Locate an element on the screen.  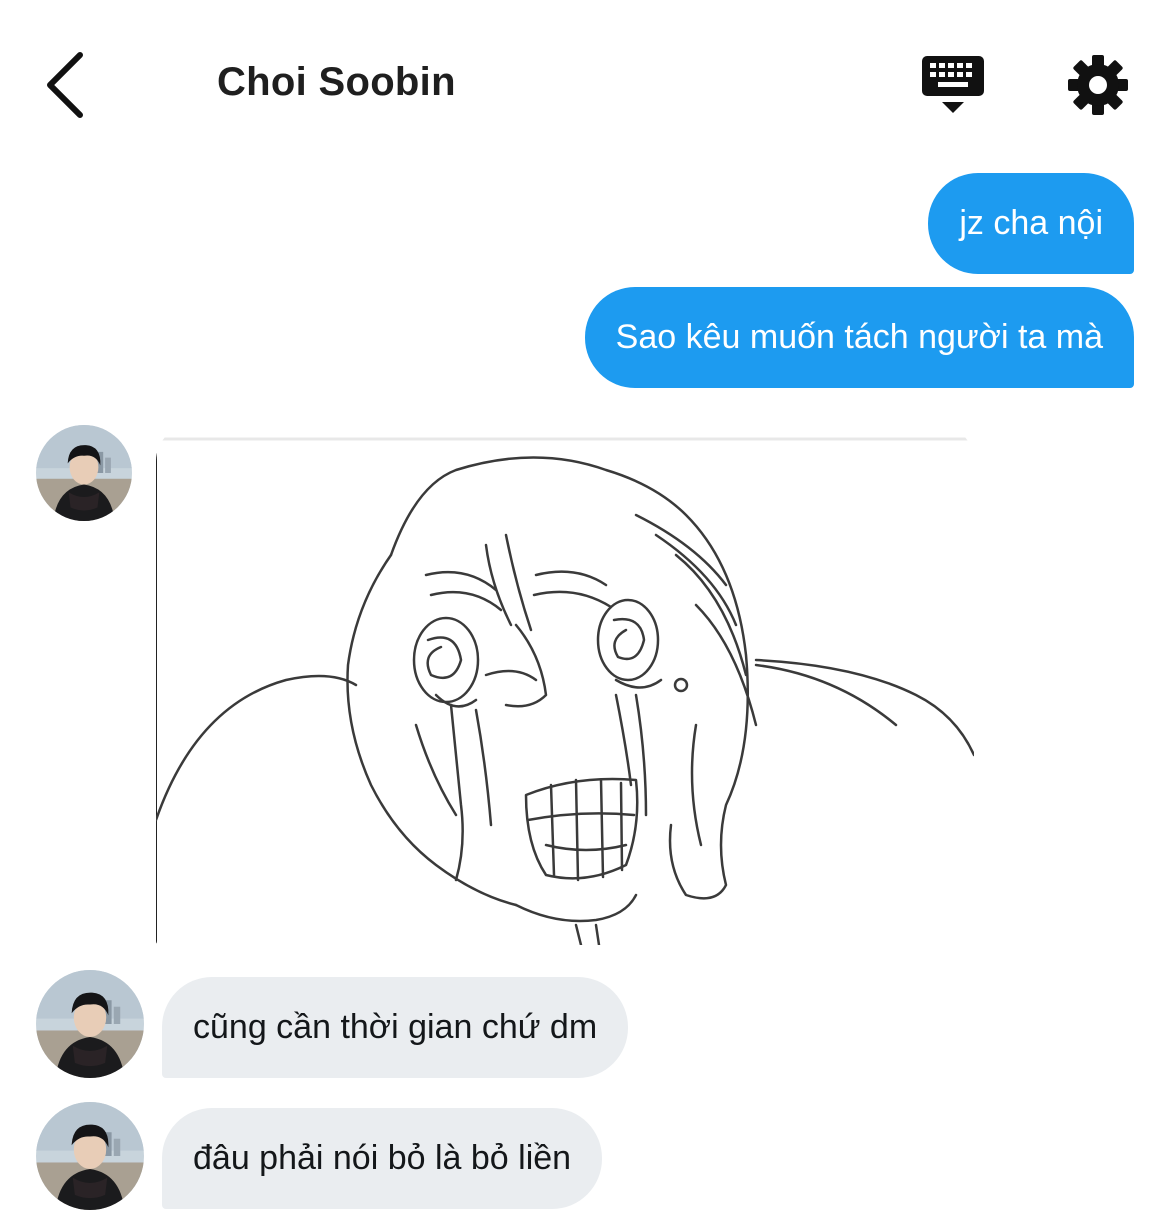
message-text: Sao kêu muốn tách người ta mà is located at coordinates (859, 337).